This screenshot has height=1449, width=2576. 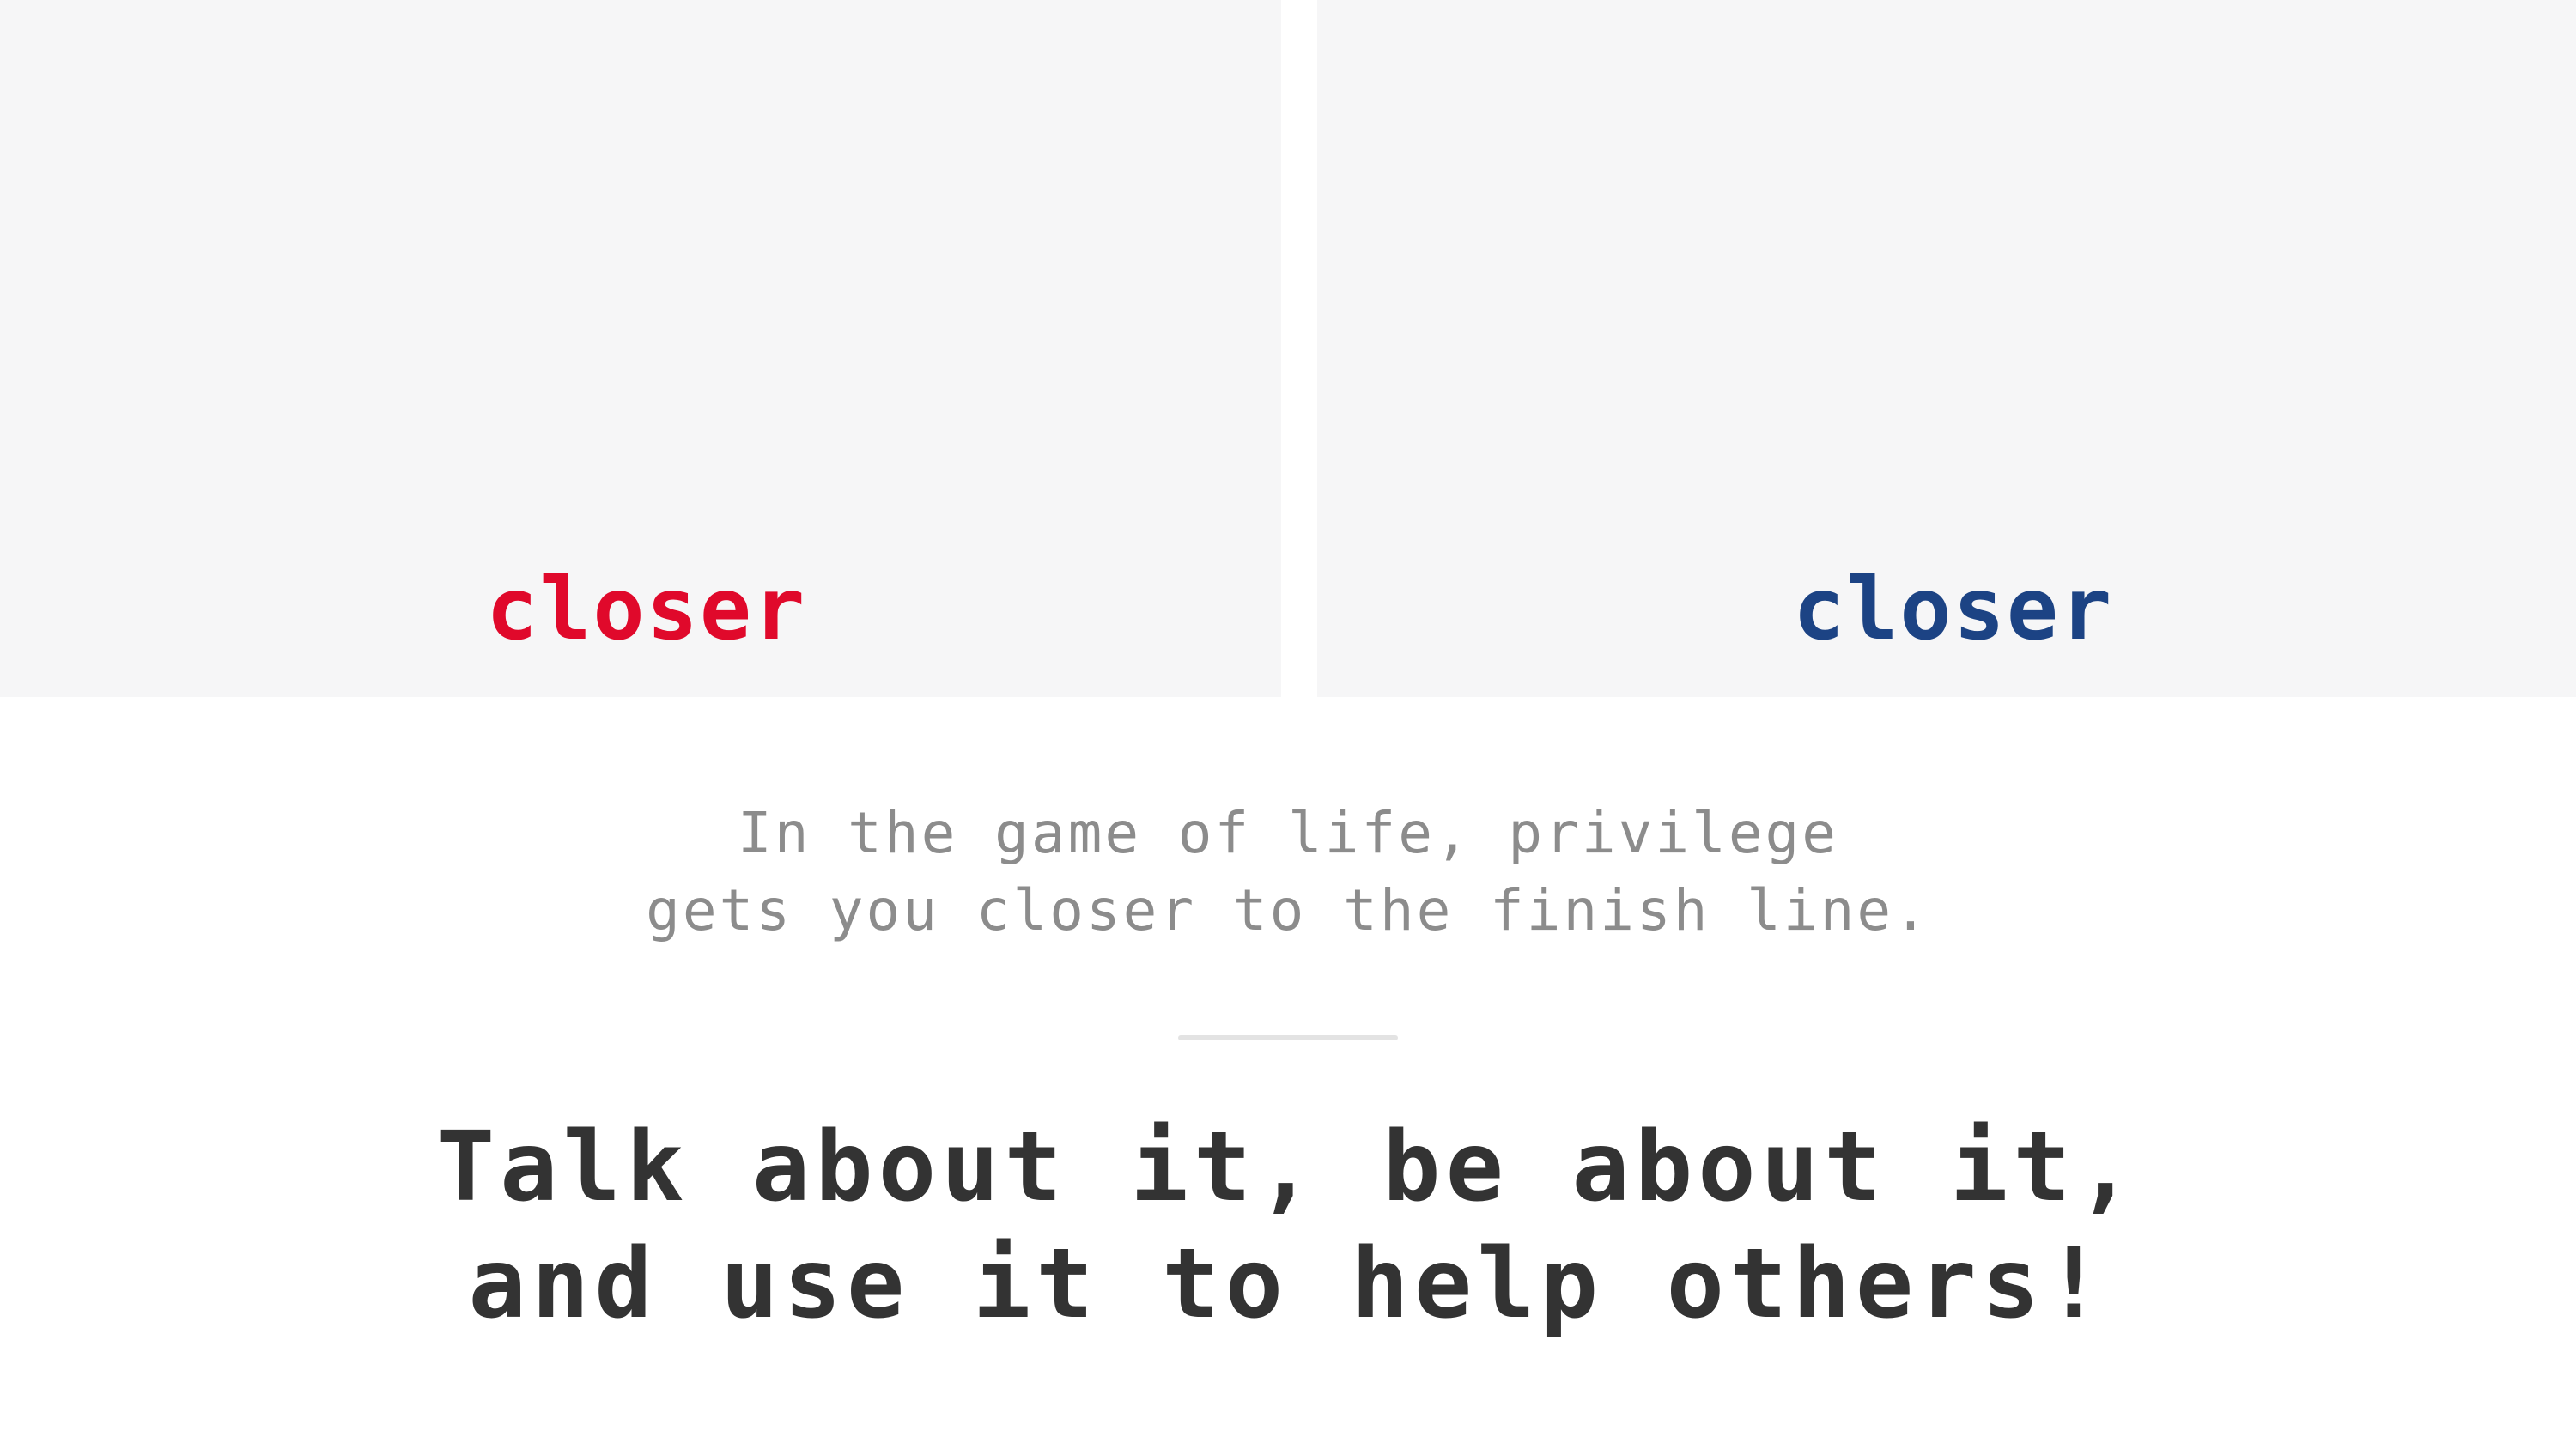 What do you see at coordinates (1288, 1167) in the screenshot?
I see `headline-line-1: Talk about it, be about it,` at bounding box center [1288, 1167].